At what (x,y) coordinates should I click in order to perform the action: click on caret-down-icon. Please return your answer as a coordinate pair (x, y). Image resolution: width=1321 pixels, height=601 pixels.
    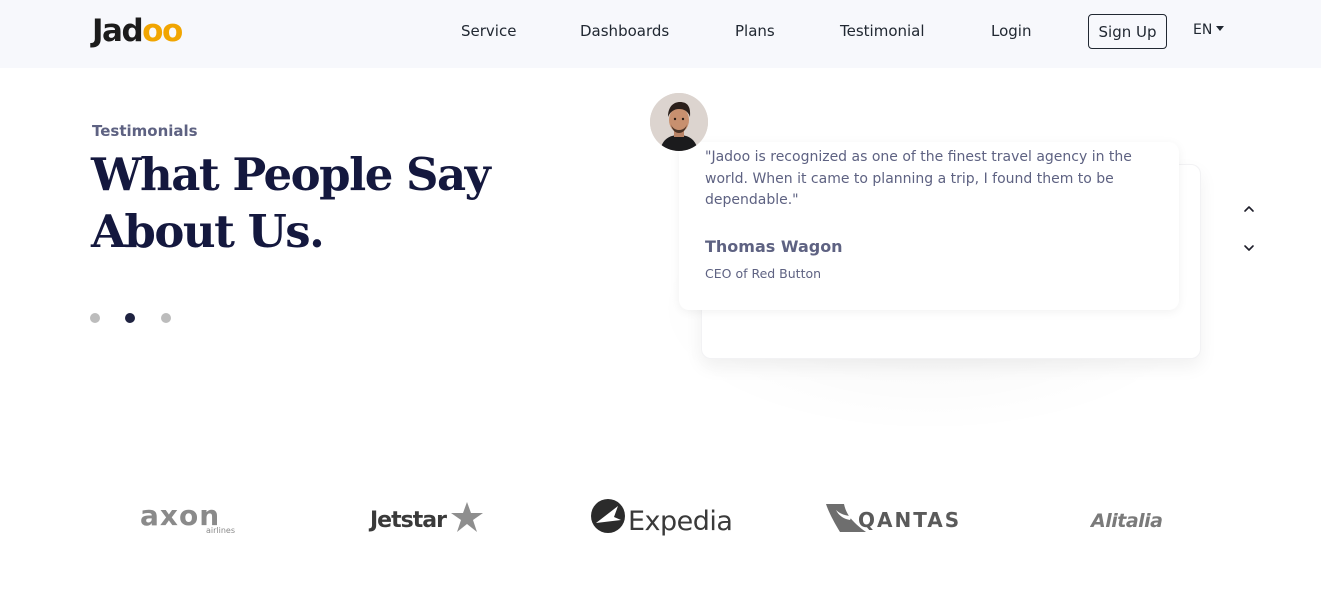
    Looking at the image, I should click on (1220, 28).